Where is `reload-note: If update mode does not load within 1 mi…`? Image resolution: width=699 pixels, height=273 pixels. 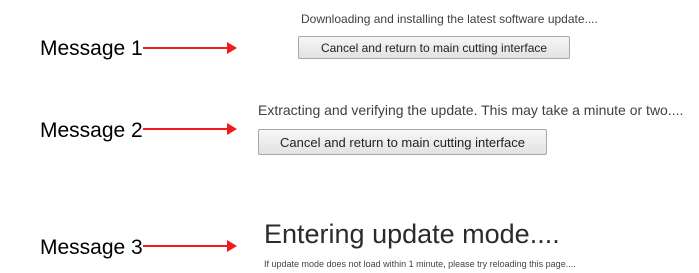 reload-note: If update mode does not load within 1 mi… is located at coordinates (420, 264).